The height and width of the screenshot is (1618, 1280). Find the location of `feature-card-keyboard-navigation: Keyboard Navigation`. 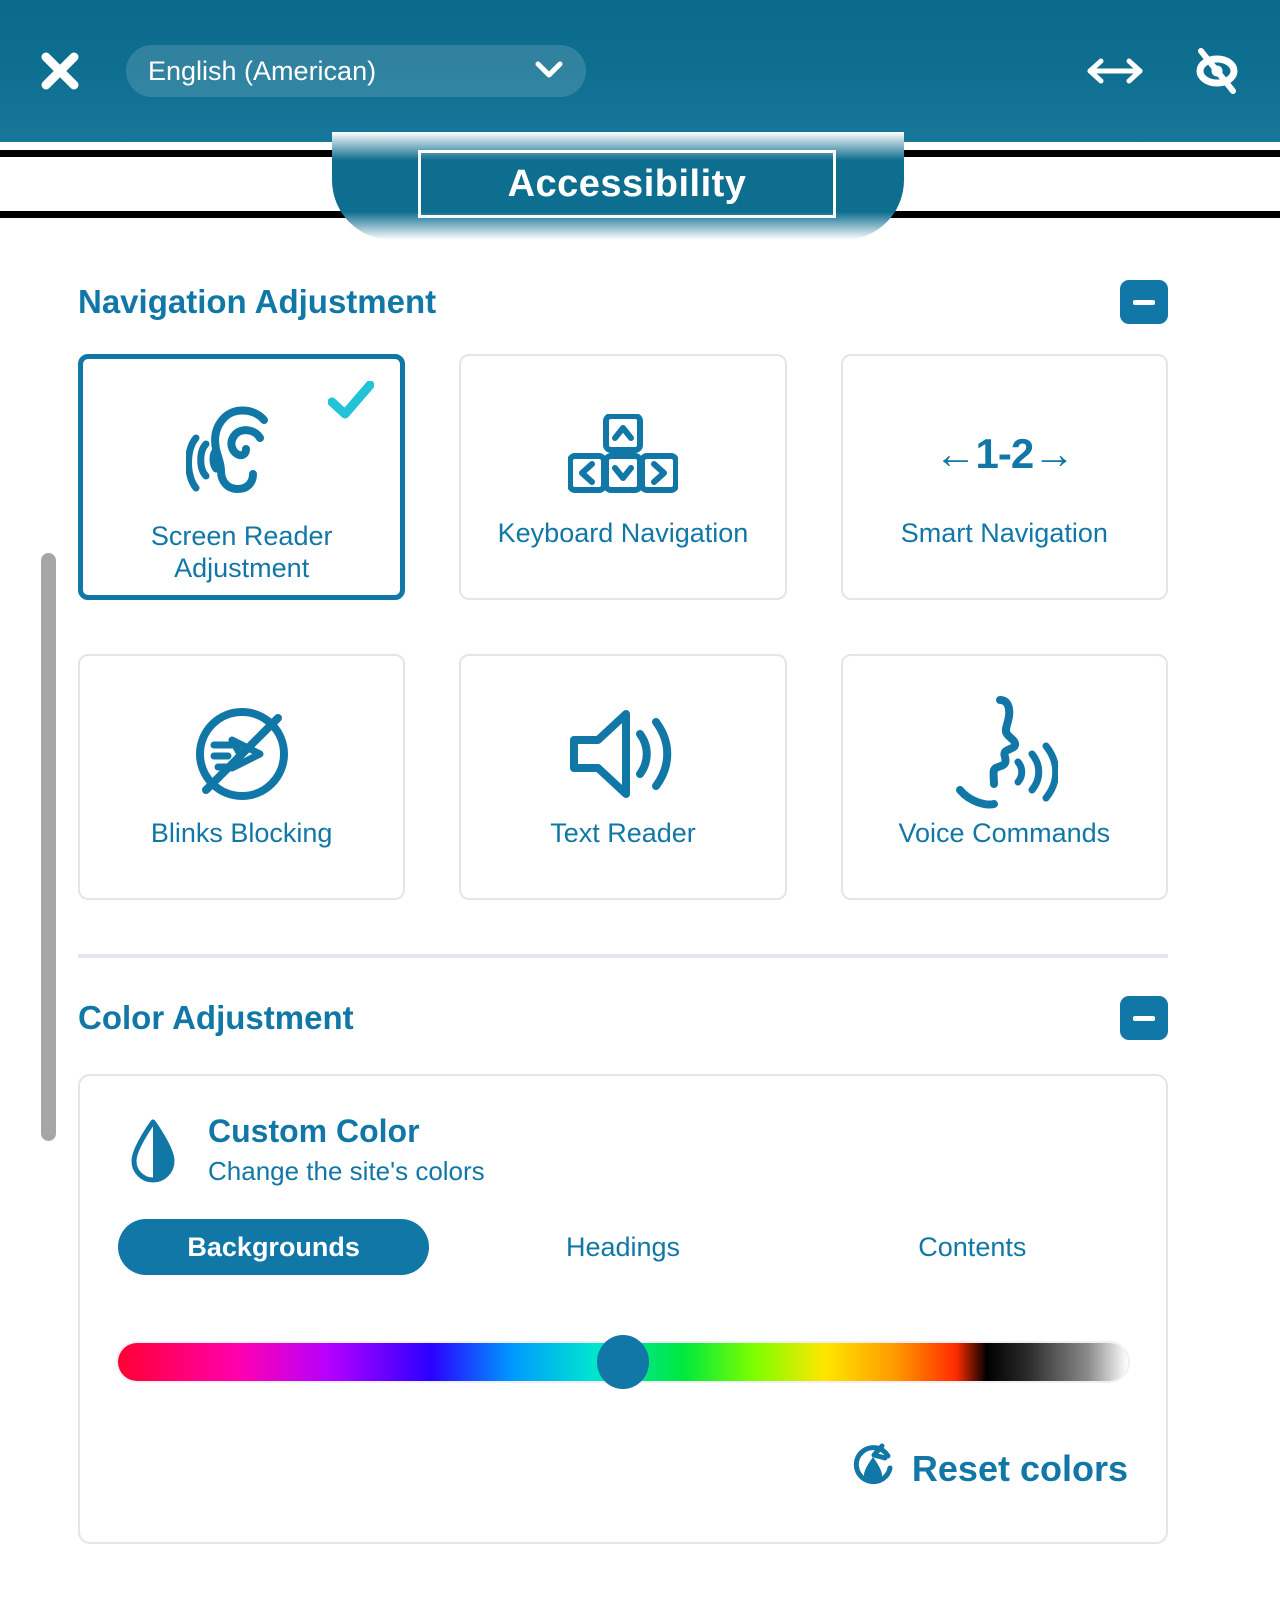

feature-card-keyboard-navigation: Keyboard Navigation is located at coordinates (623, 477).